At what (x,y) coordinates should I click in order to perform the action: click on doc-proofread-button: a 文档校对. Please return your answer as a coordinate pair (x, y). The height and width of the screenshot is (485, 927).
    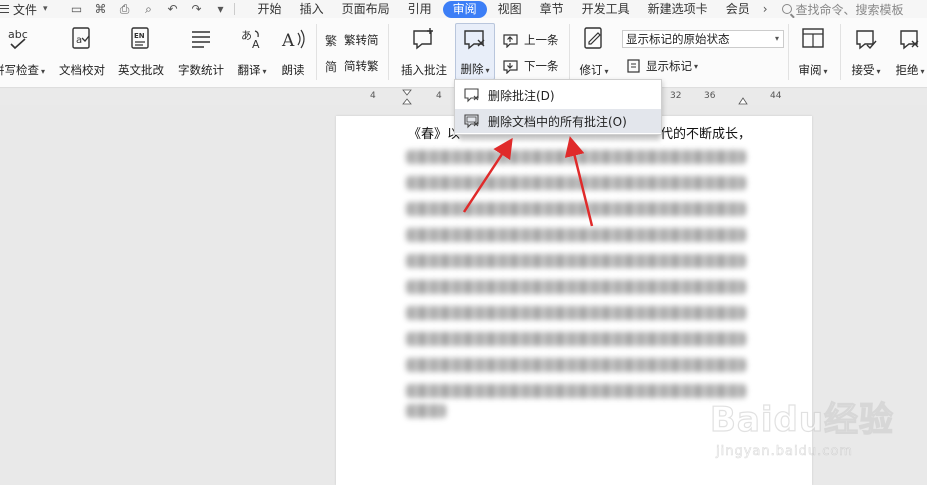
    Looking at the image, I should click on (82, 51).